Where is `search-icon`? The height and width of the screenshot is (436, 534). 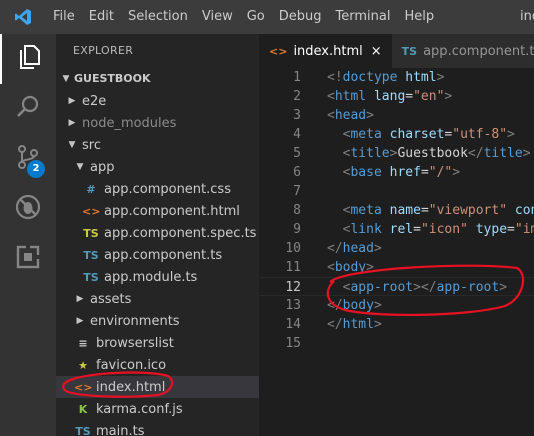 search-icon is located at coordinates (28, 109).